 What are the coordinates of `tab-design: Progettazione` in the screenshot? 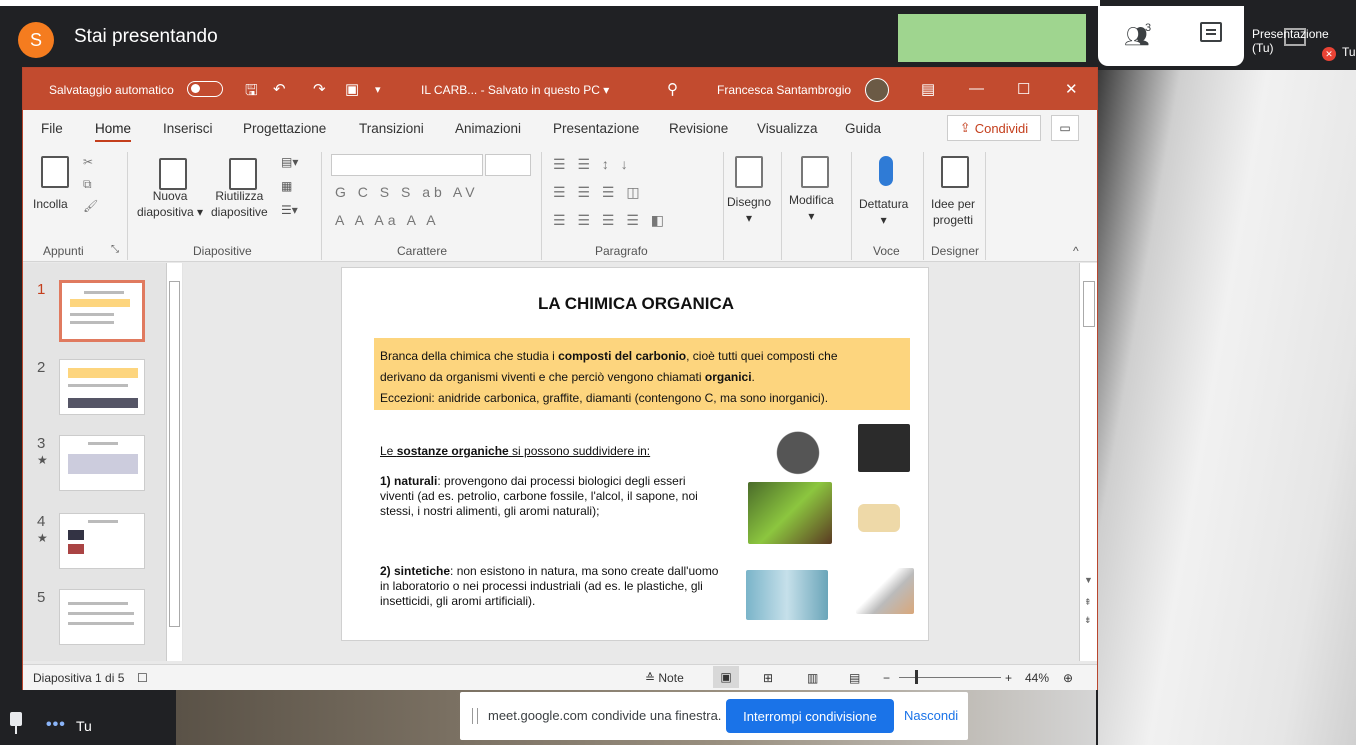 It's located at (284, 128).